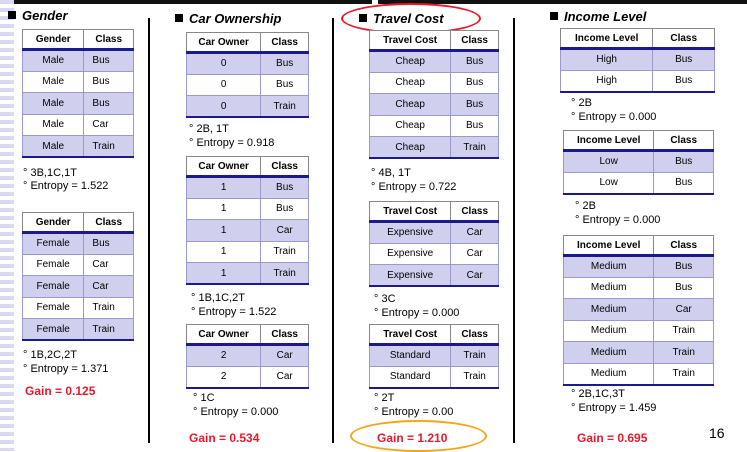  Describe the element at coordinates (333, 230) in the screenshot. I see `column-divider` at that location.